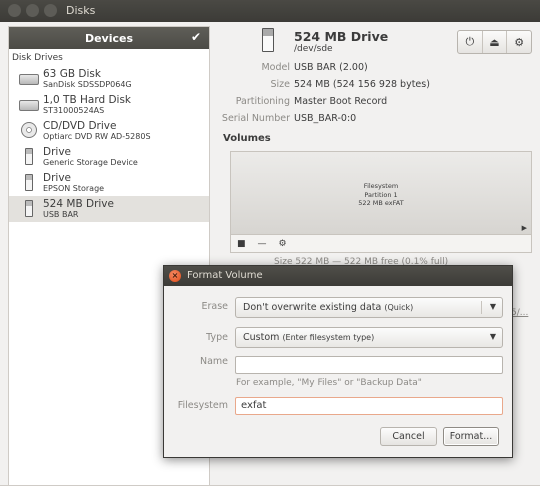  What do you see at coordinates (202, 405) in the screenshot?
I see `filesystem-label: Filesystem` at bounding box center [202, 405].